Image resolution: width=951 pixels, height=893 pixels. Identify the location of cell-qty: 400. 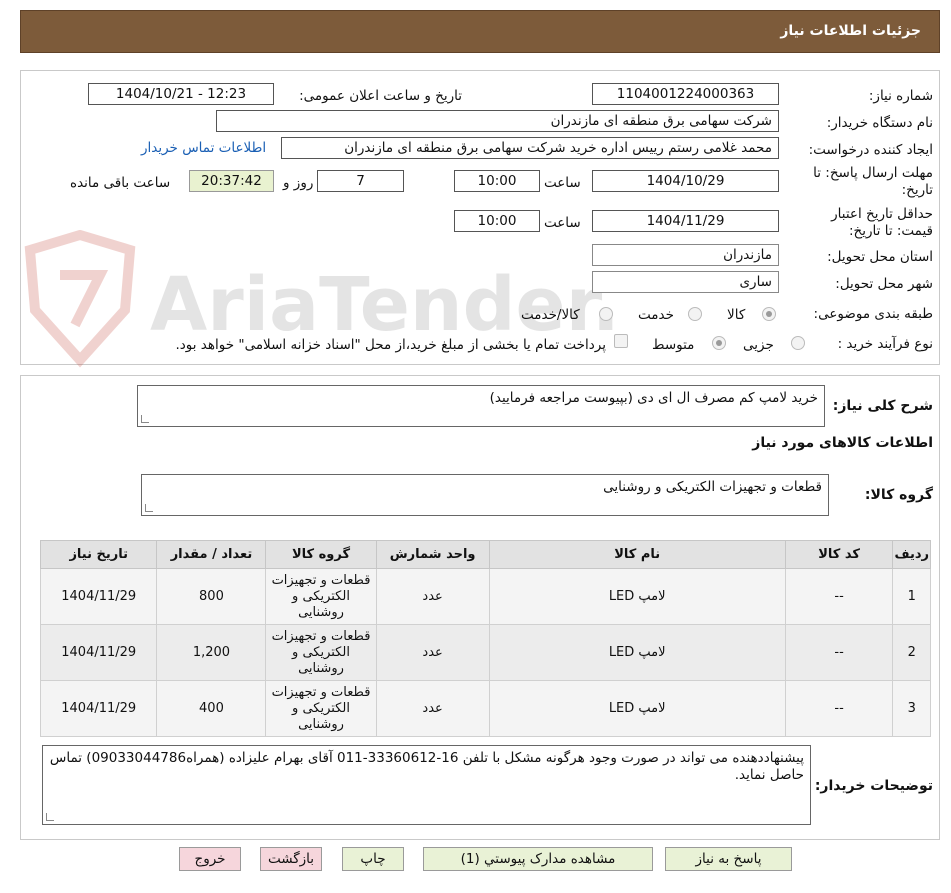
(211, 708).